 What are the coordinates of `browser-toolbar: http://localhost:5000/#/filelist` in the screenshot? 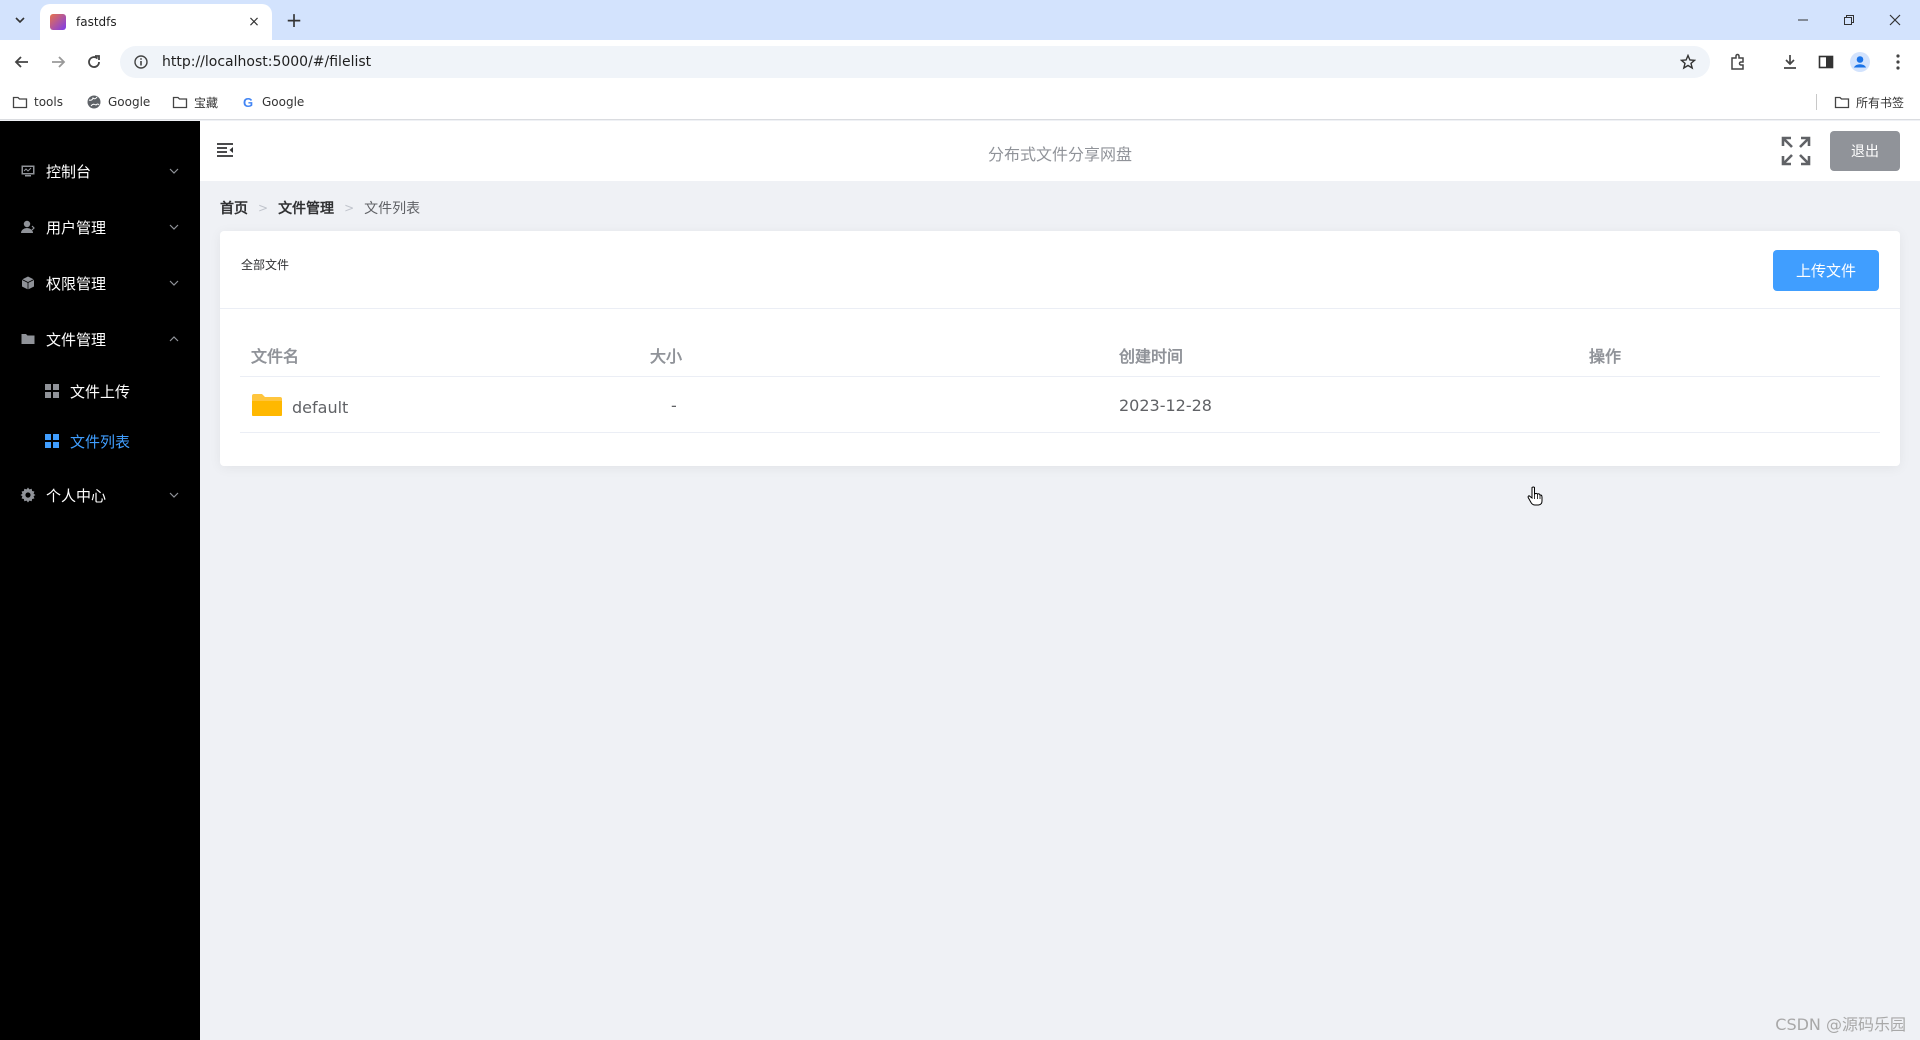 It's located at (960, 62).